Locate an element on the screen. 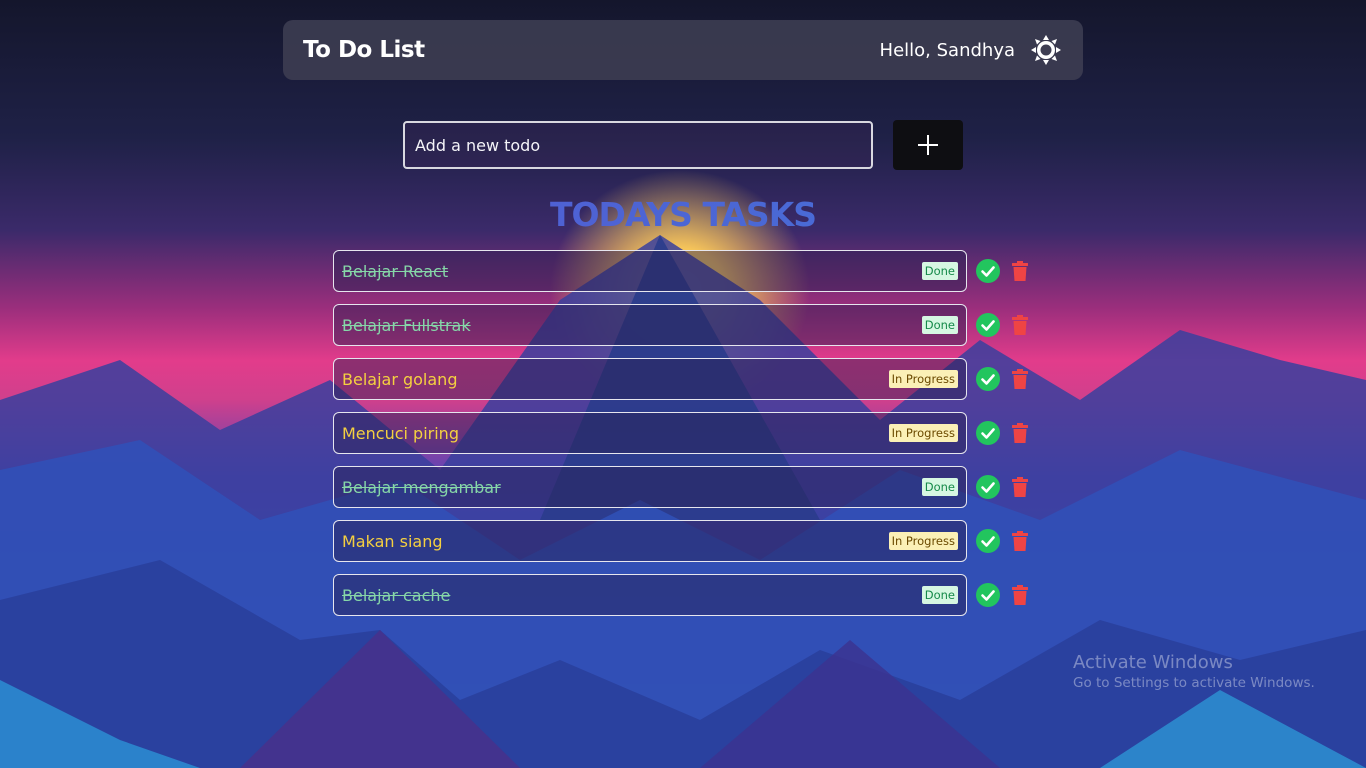 This screenshot has height=768, width=1366. task-item: Makan siang In Progress is located at coordinates (650, 541).